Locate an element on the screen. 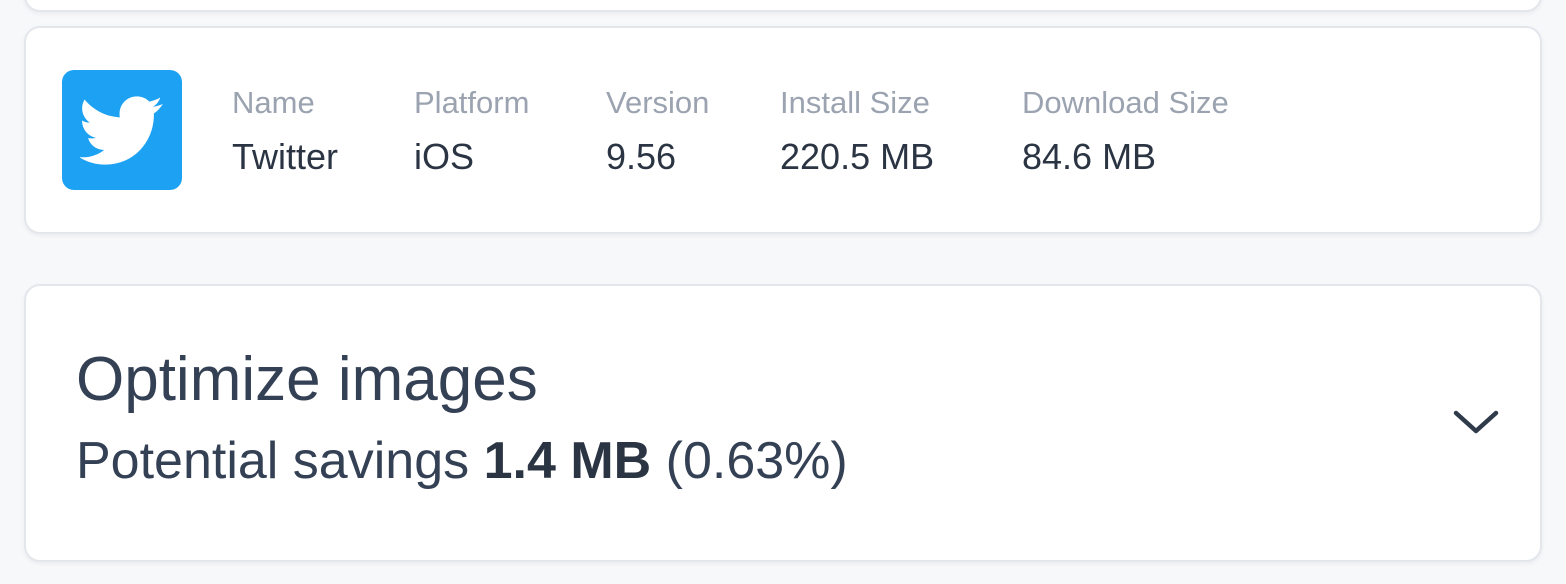 The image size is (1566, 584). app-name-field: Name Twitter is located at coordinates (285, 130).